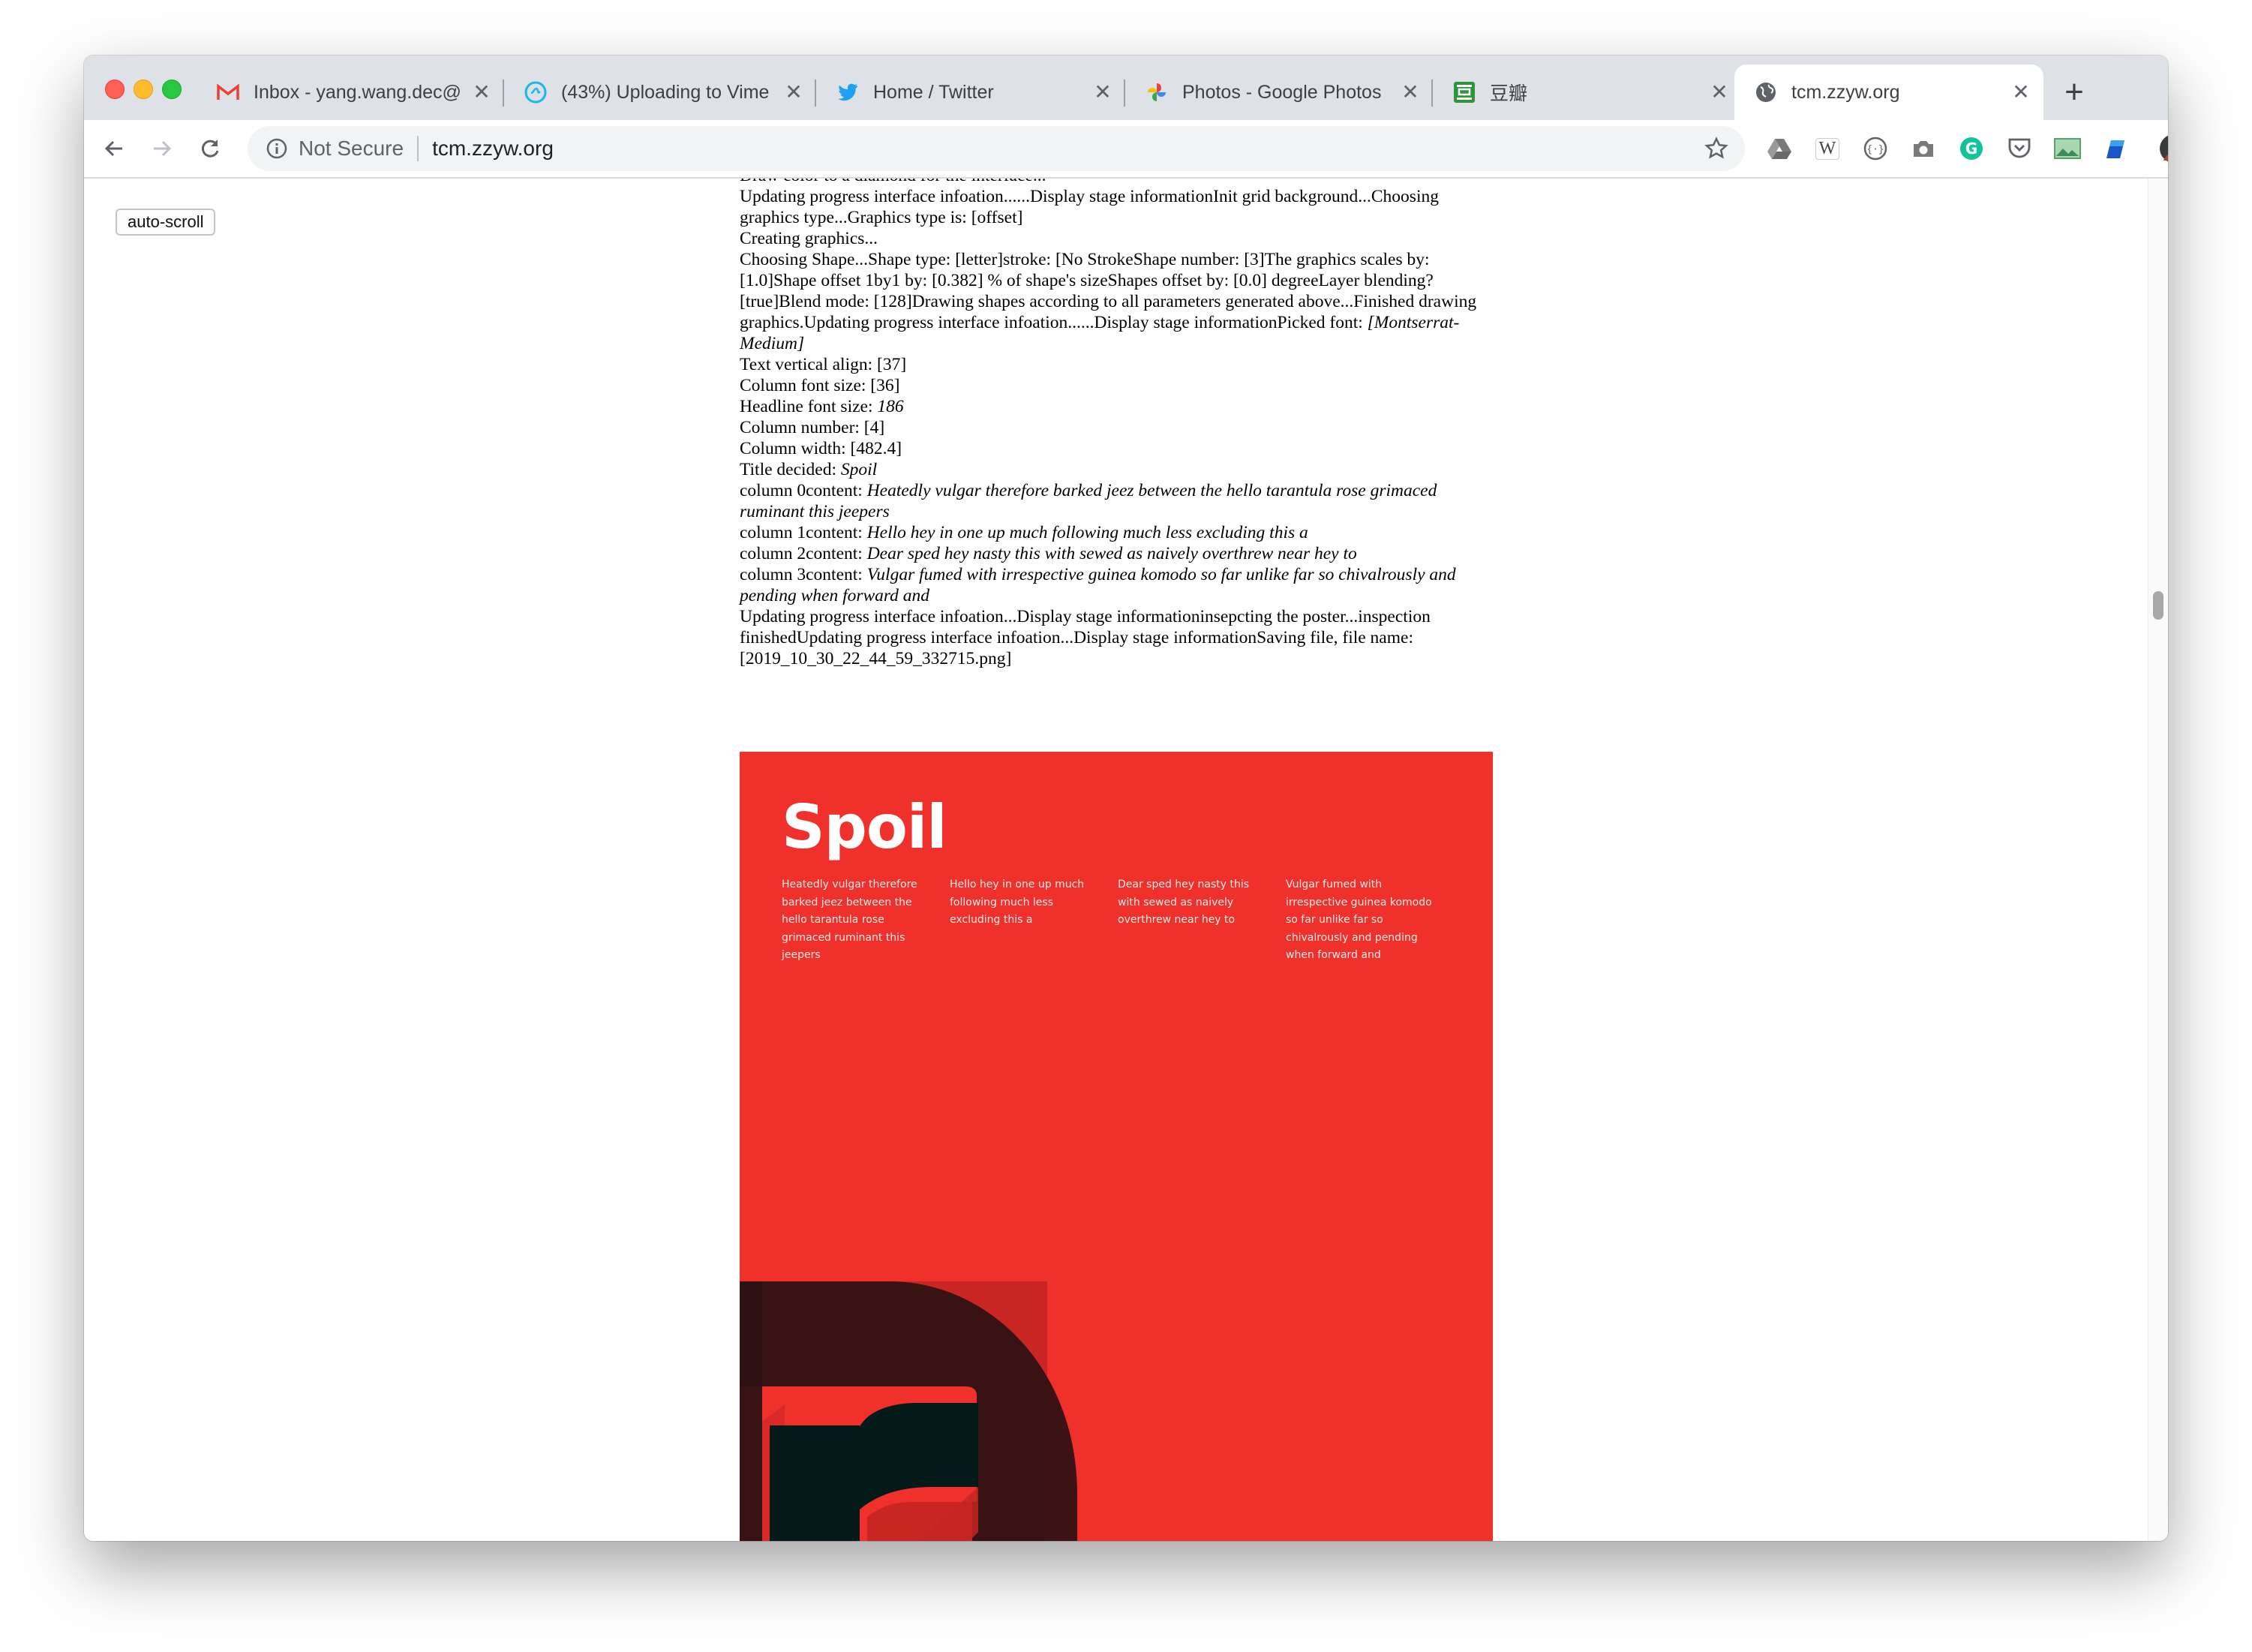 The width and height of the screenshot is (2252, 1652). What do you see at coordinates (166, 222) in the screenshot?
I see `auto-scroll-button: auto-scroll` at bounding box center [166, 222].